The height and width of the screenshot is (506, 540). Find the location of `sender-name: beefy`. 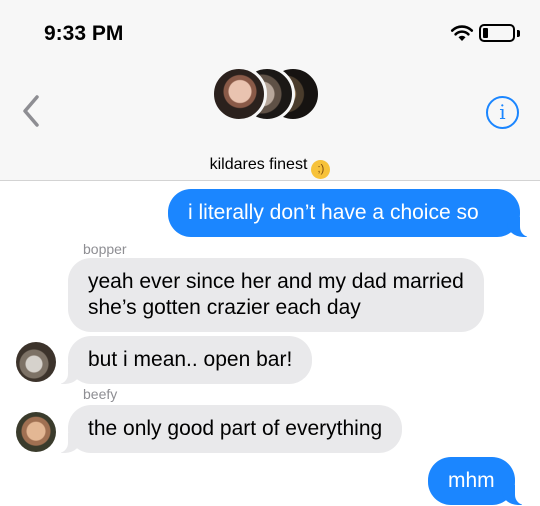

sender-name: beefy is located at coordinates (100, 394).